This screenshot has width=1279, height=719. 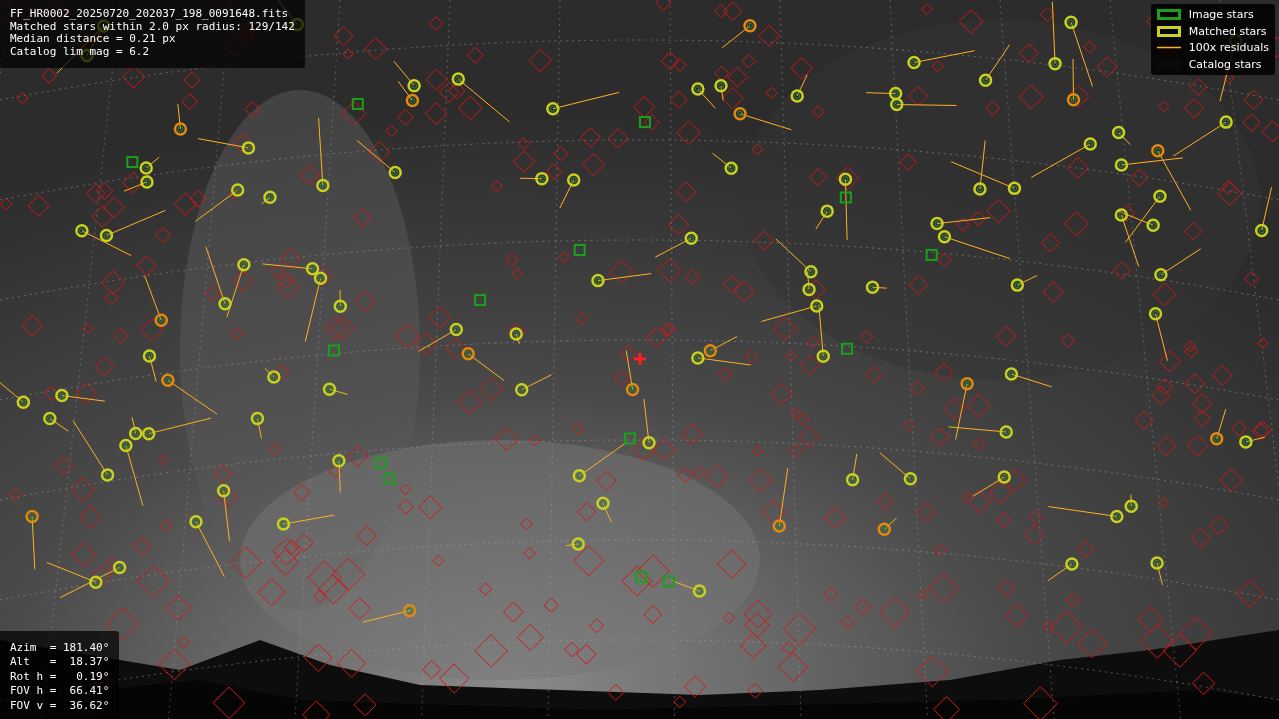 I want to click on pointing-text: Azim = 181.40°, so click(x=60, y=647).